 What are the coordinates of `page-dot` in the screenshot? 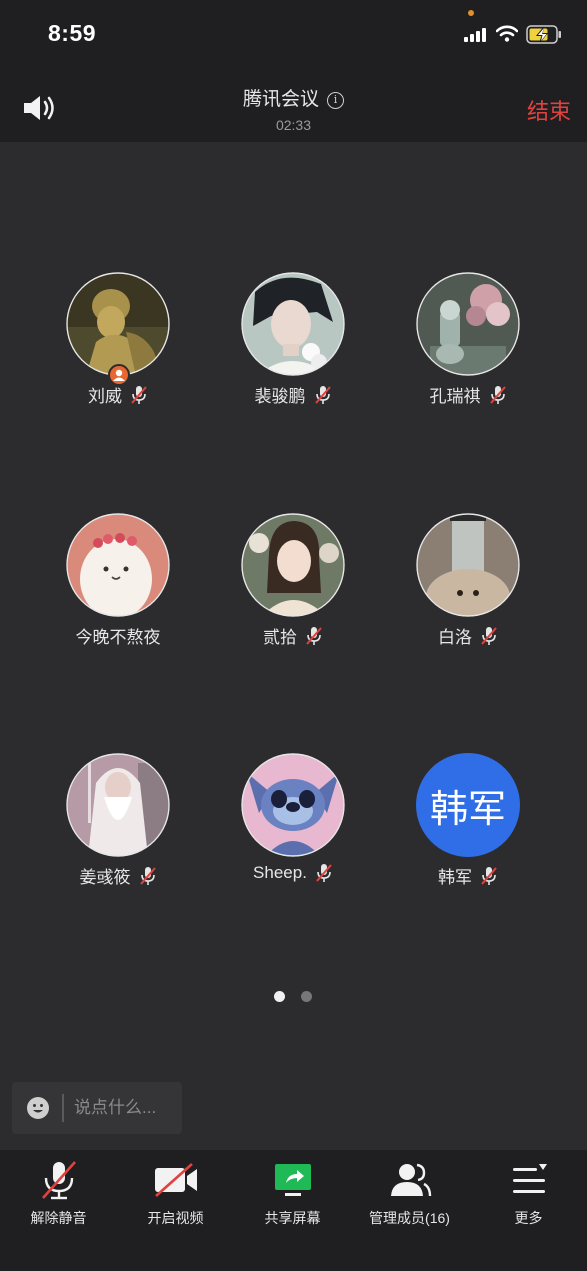 It's located at (306, 996).